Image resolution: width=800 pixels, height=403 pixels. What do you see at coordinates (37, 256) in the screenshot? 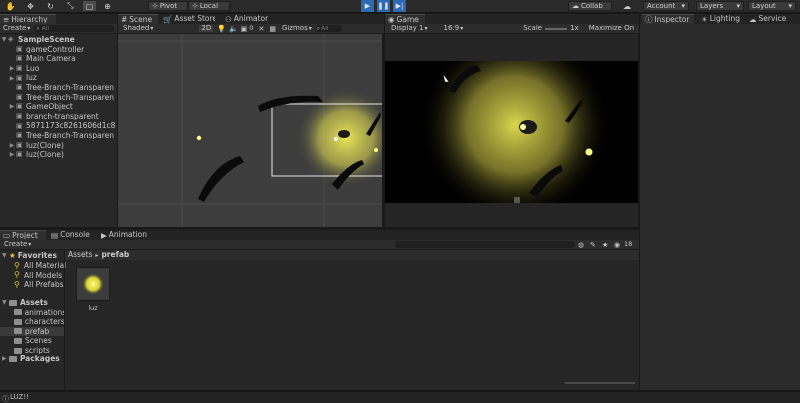
I see `favorites-label: Favorites` at bounding box center [37, 256].